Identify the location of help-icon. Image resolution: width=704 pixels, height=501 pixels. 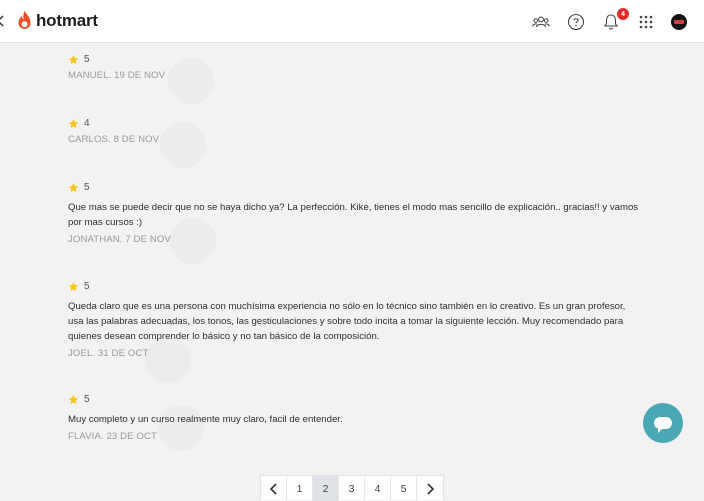
(576, 22).